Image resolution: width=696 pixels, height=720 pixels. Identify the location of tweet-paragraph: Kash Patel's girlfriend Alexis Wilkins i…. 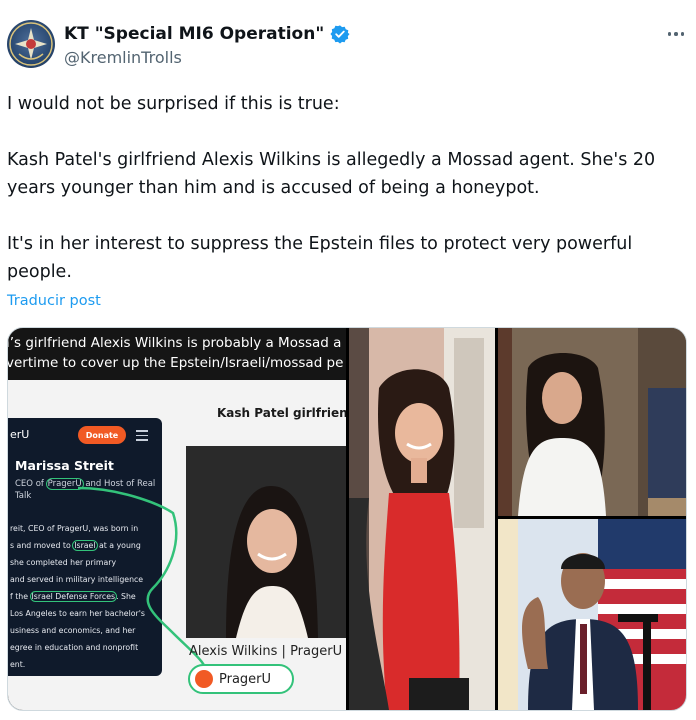
(331, 174).